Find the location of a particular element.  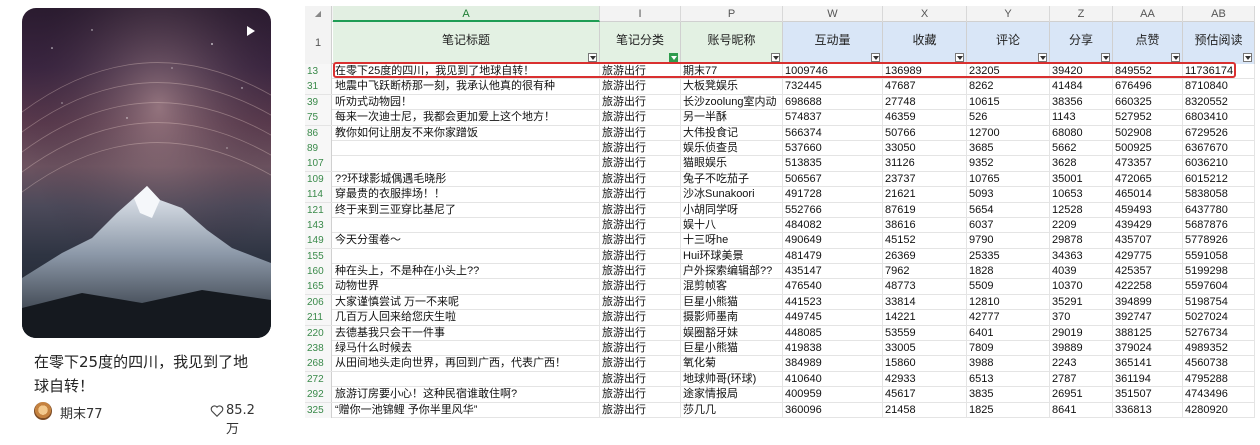

table-cell: 526 is located at coordinates (1008, 118).